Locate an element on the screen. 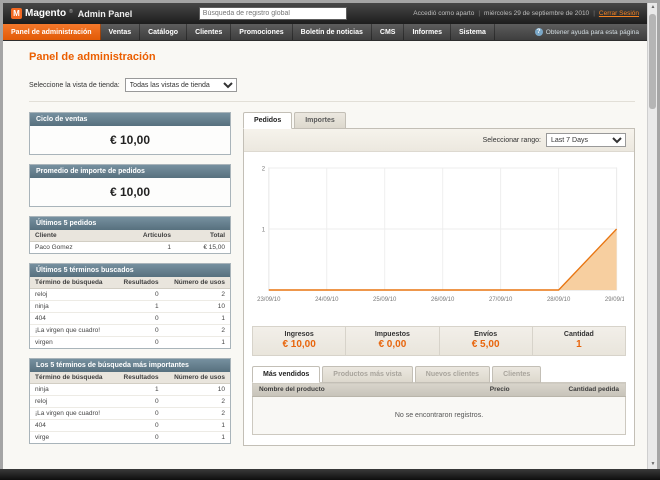  nav-item-ventas: Ventas is located at coordinates (121, 32).